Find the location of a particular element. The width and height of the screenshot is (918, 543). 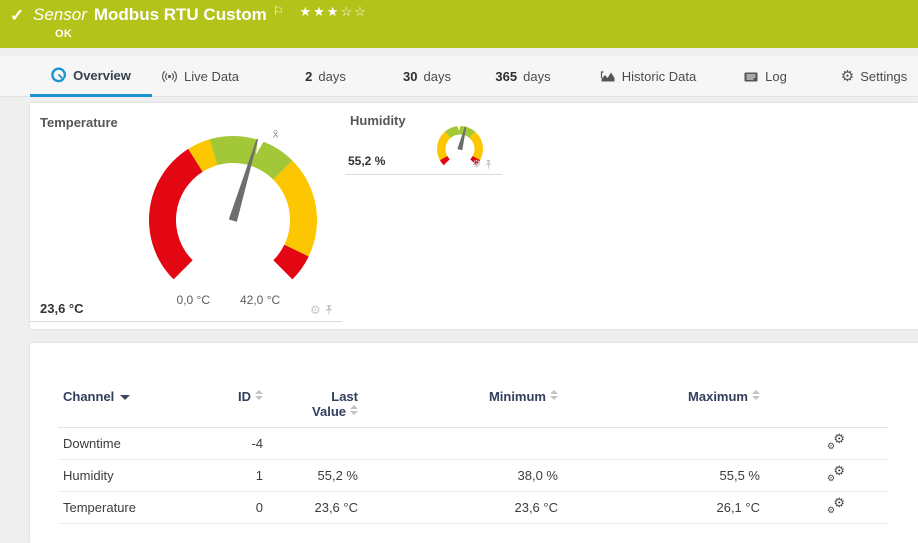

column-header-channel: Channel is located at coordinates (133, 385).